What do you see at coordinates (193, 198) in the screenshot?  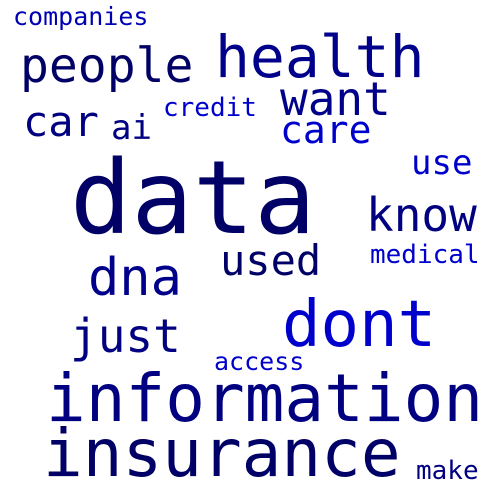 I see `word-data: data` at bounding box center [193, 198].